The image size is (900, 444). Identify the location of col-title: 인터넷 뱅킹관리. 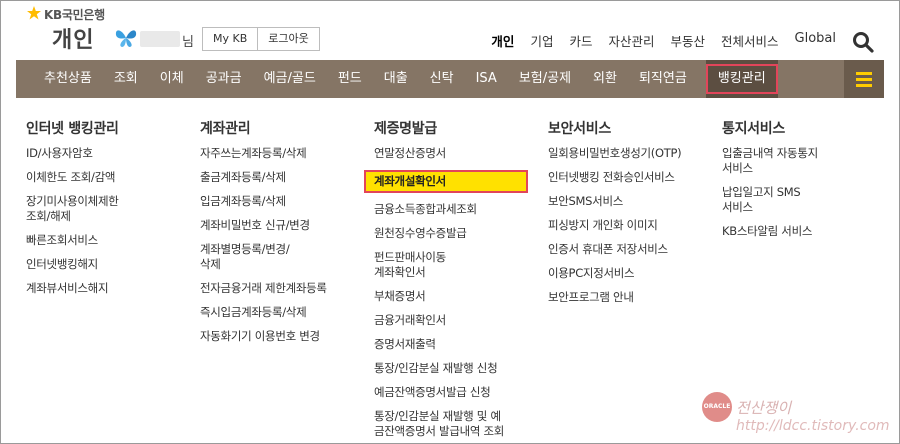
(72, 129).